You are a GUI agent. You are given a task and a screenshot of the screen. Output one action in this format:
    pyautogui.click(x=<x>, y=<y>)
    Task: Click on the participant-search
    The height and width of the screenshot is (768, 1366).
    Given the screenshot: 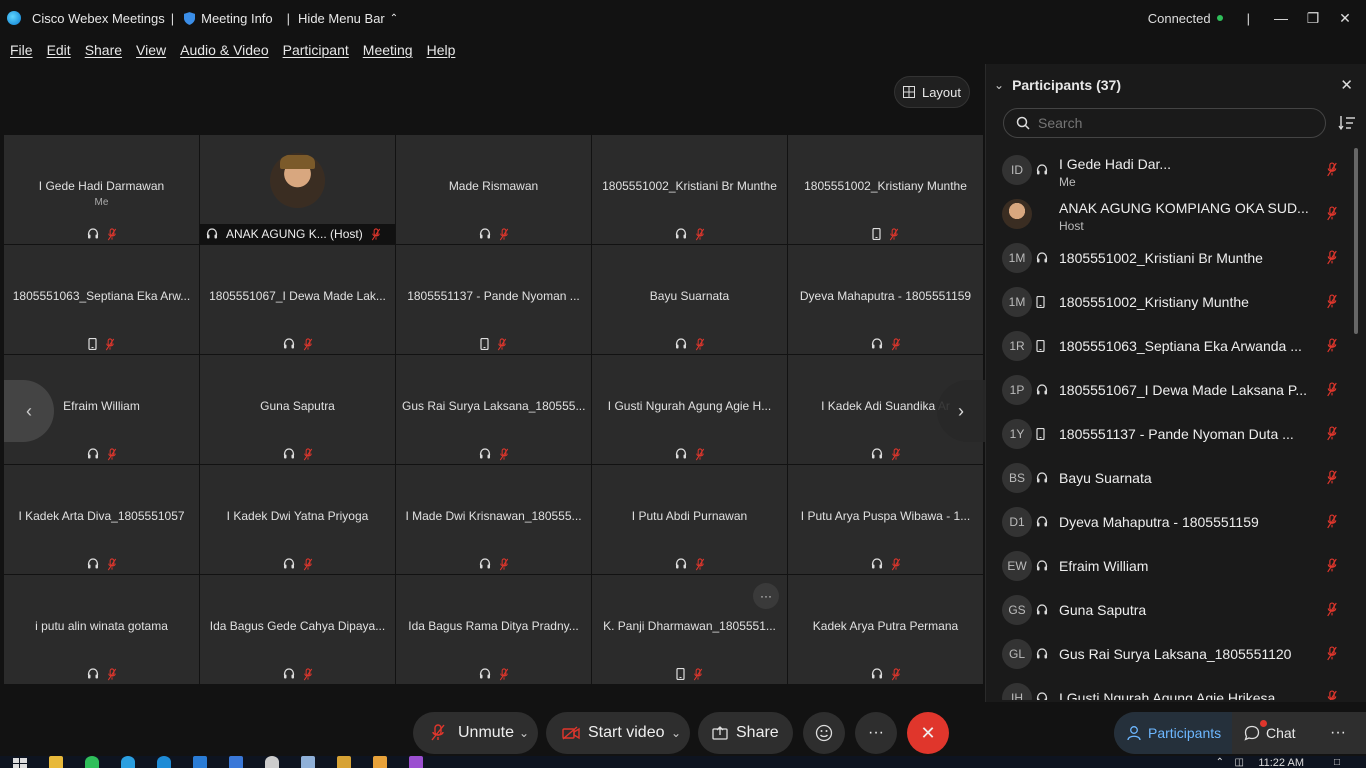 What is the action you would take?
    pyautogui.click(x=1164, y=123)
    